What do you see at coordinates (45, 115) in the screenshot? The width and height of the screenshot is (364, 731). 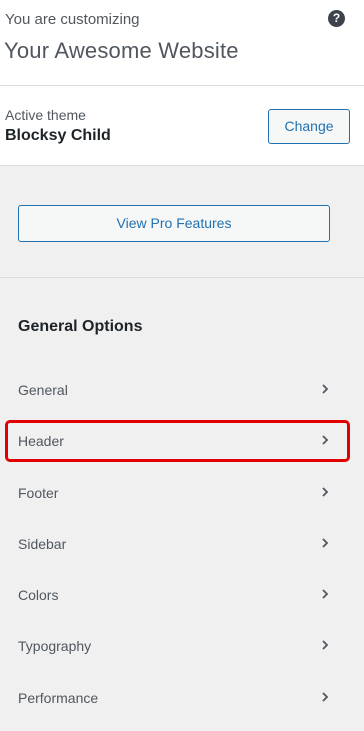 I see `active-theme-label: Active theme` at bounding box center [45, 115].